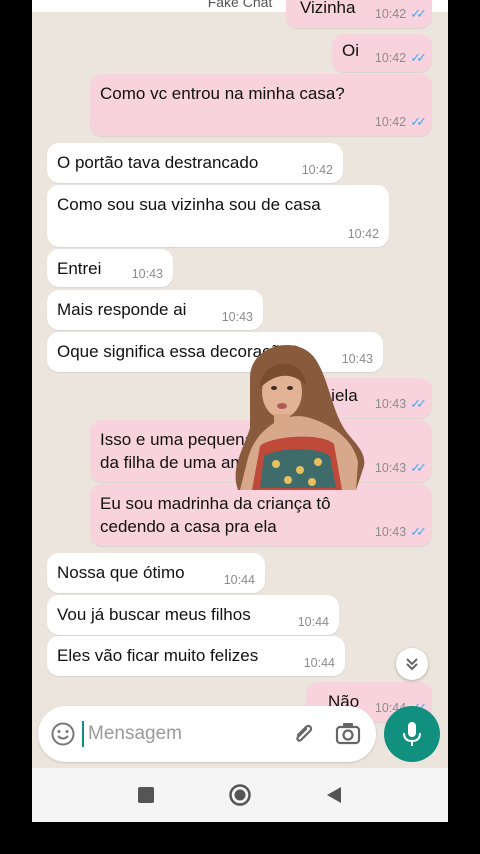 The image size is (480, 854). I want to click on microphone-icon, so click(412, 734).